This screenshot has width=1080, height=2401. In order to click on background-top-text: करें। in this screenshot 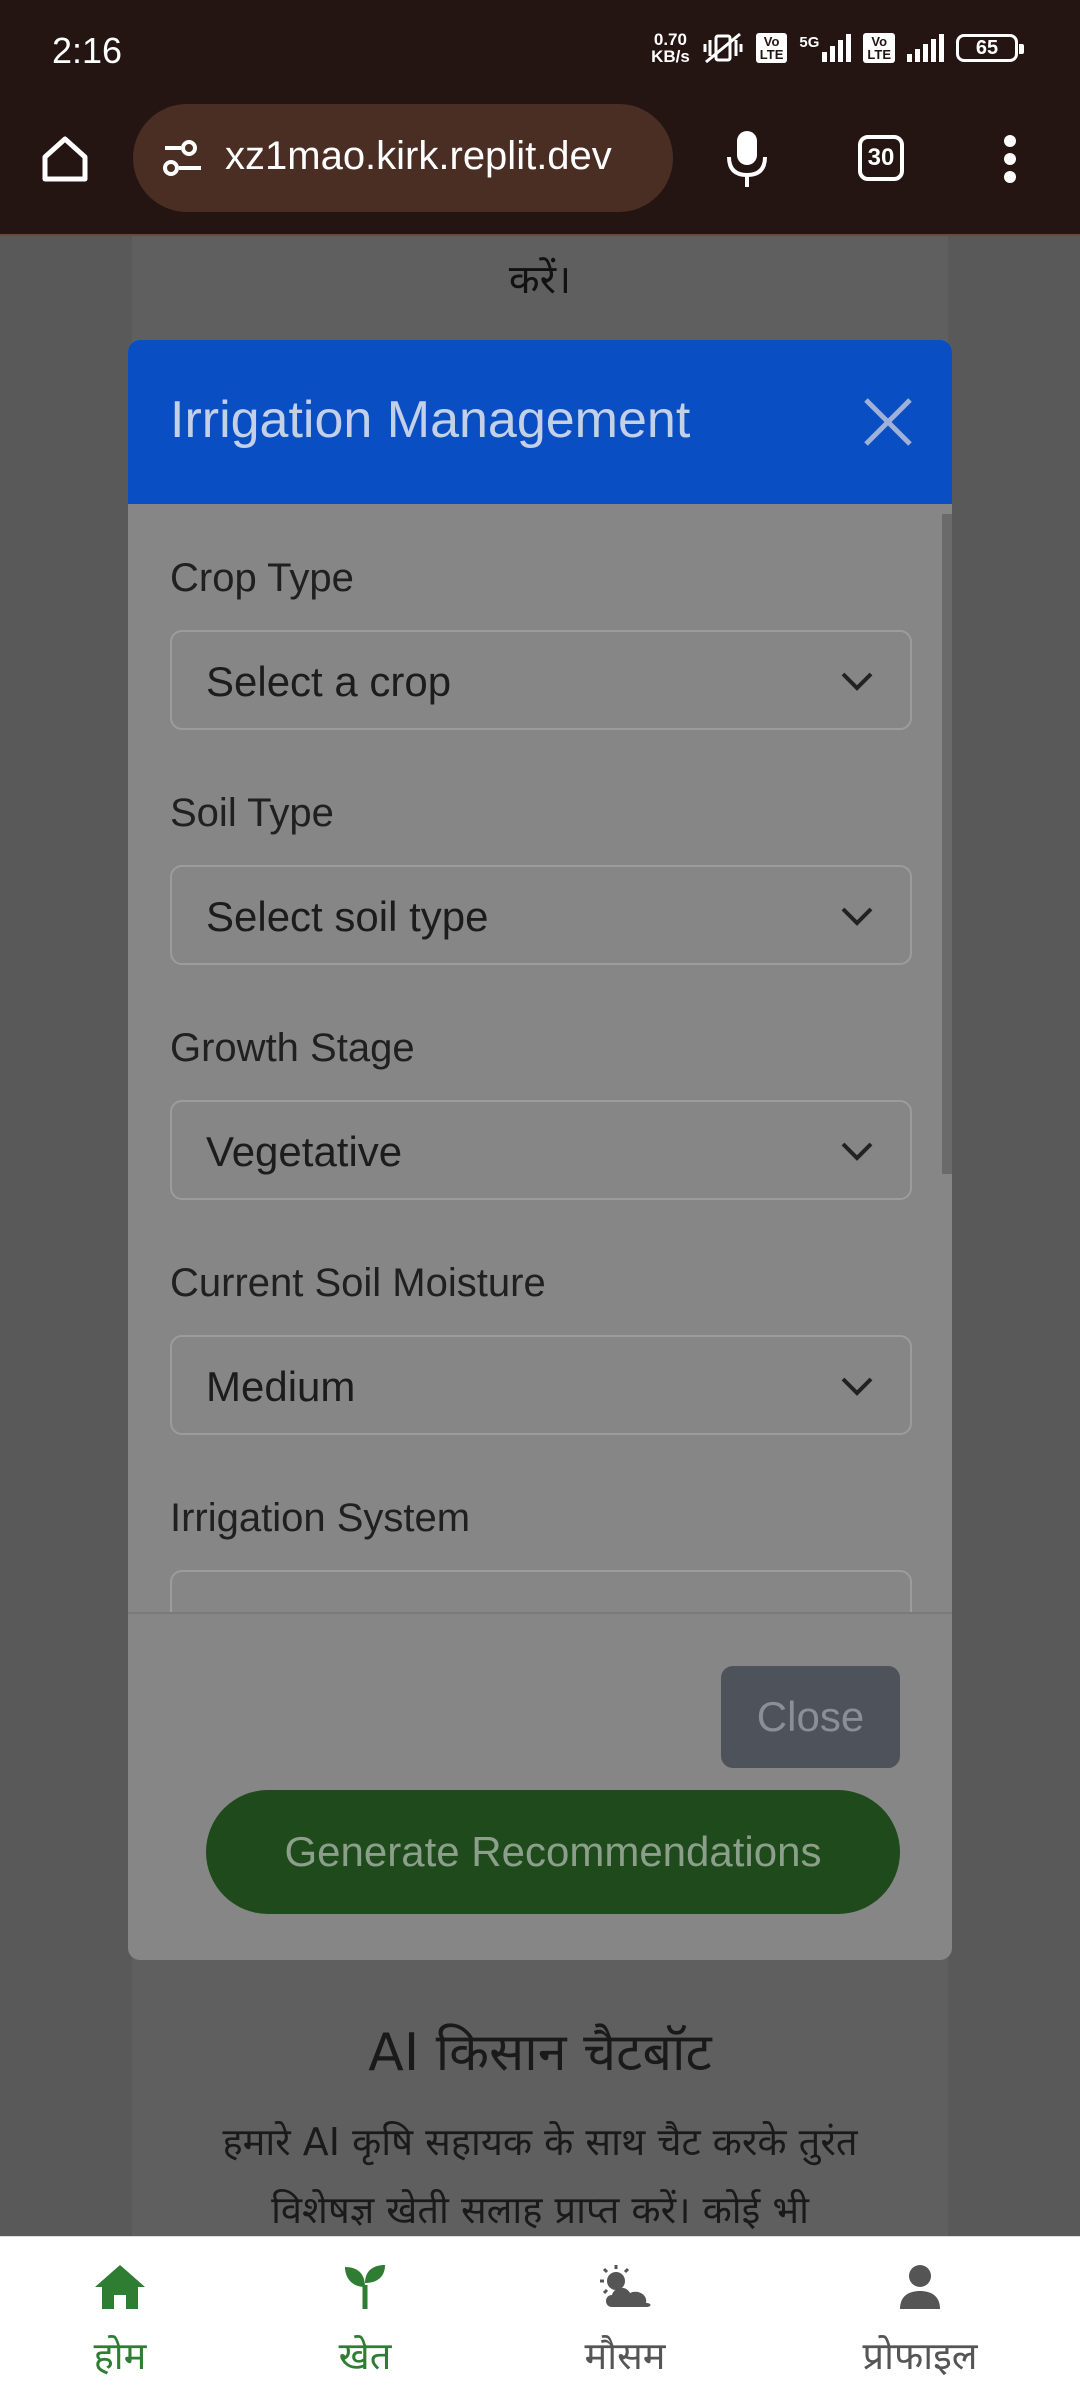, I will do `click(540, 280)`.